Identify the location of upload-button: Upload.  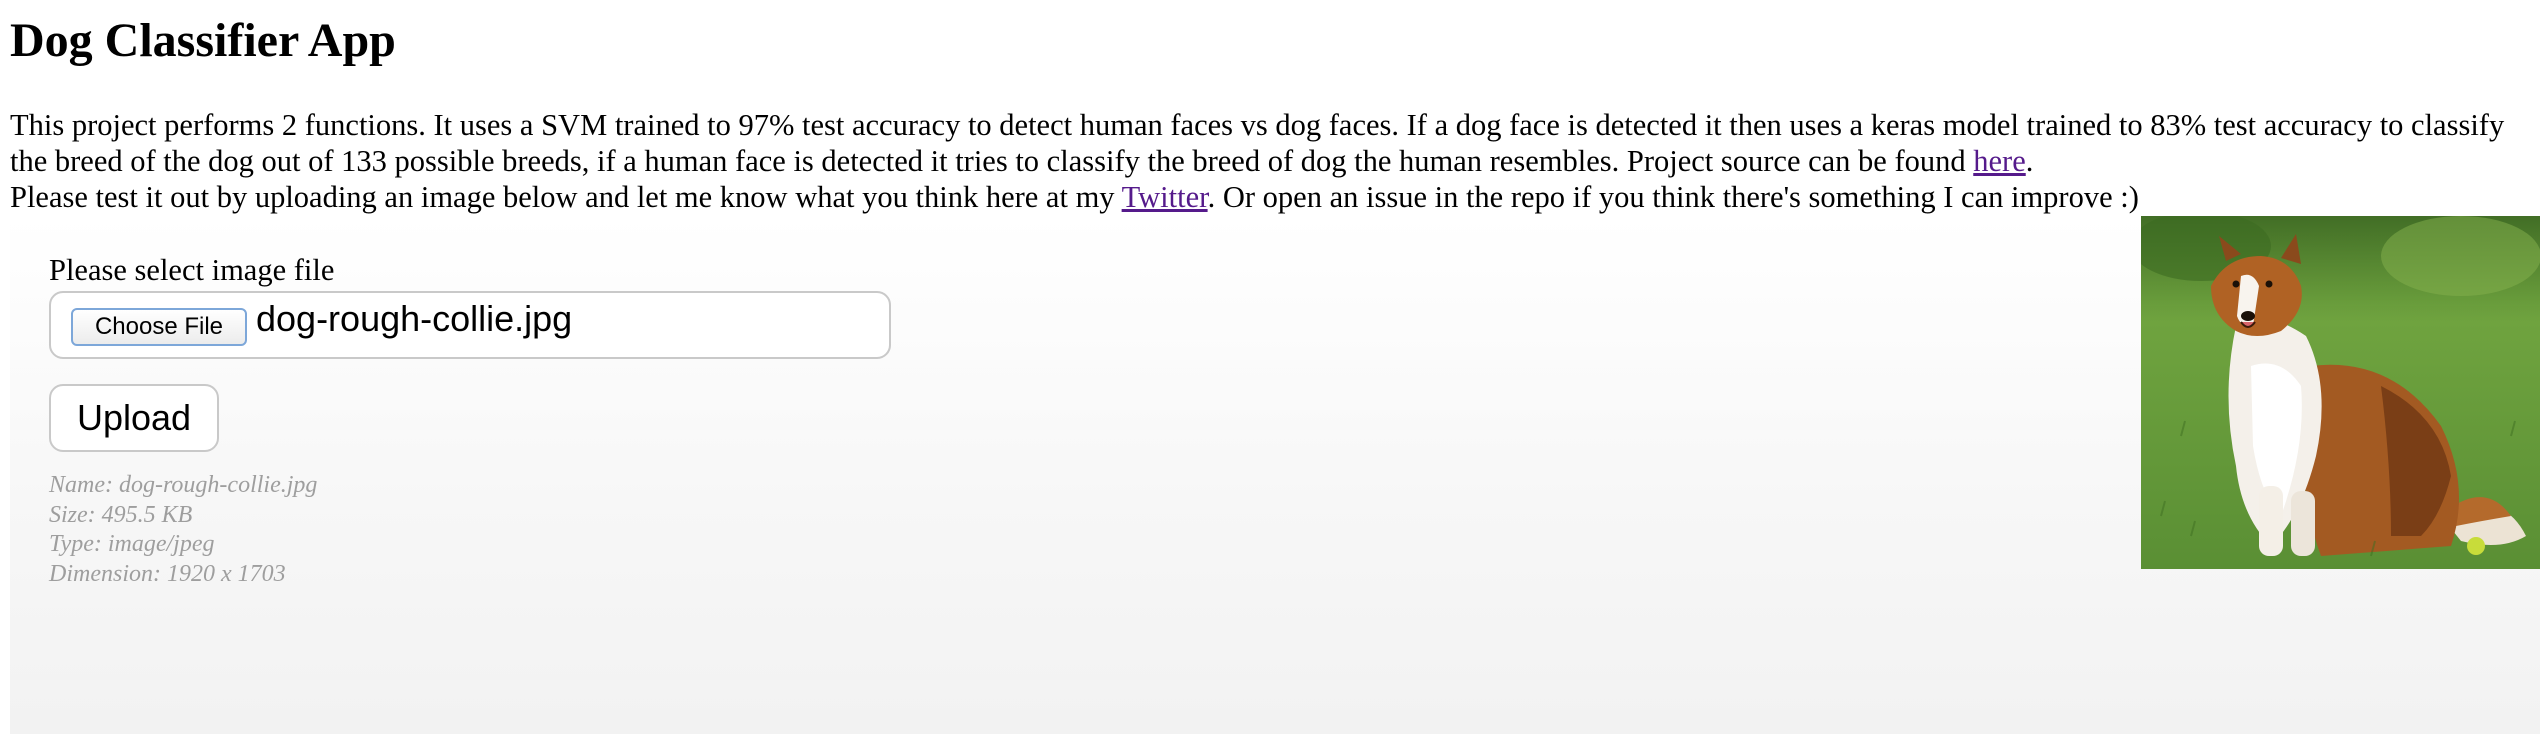
(134, 418).